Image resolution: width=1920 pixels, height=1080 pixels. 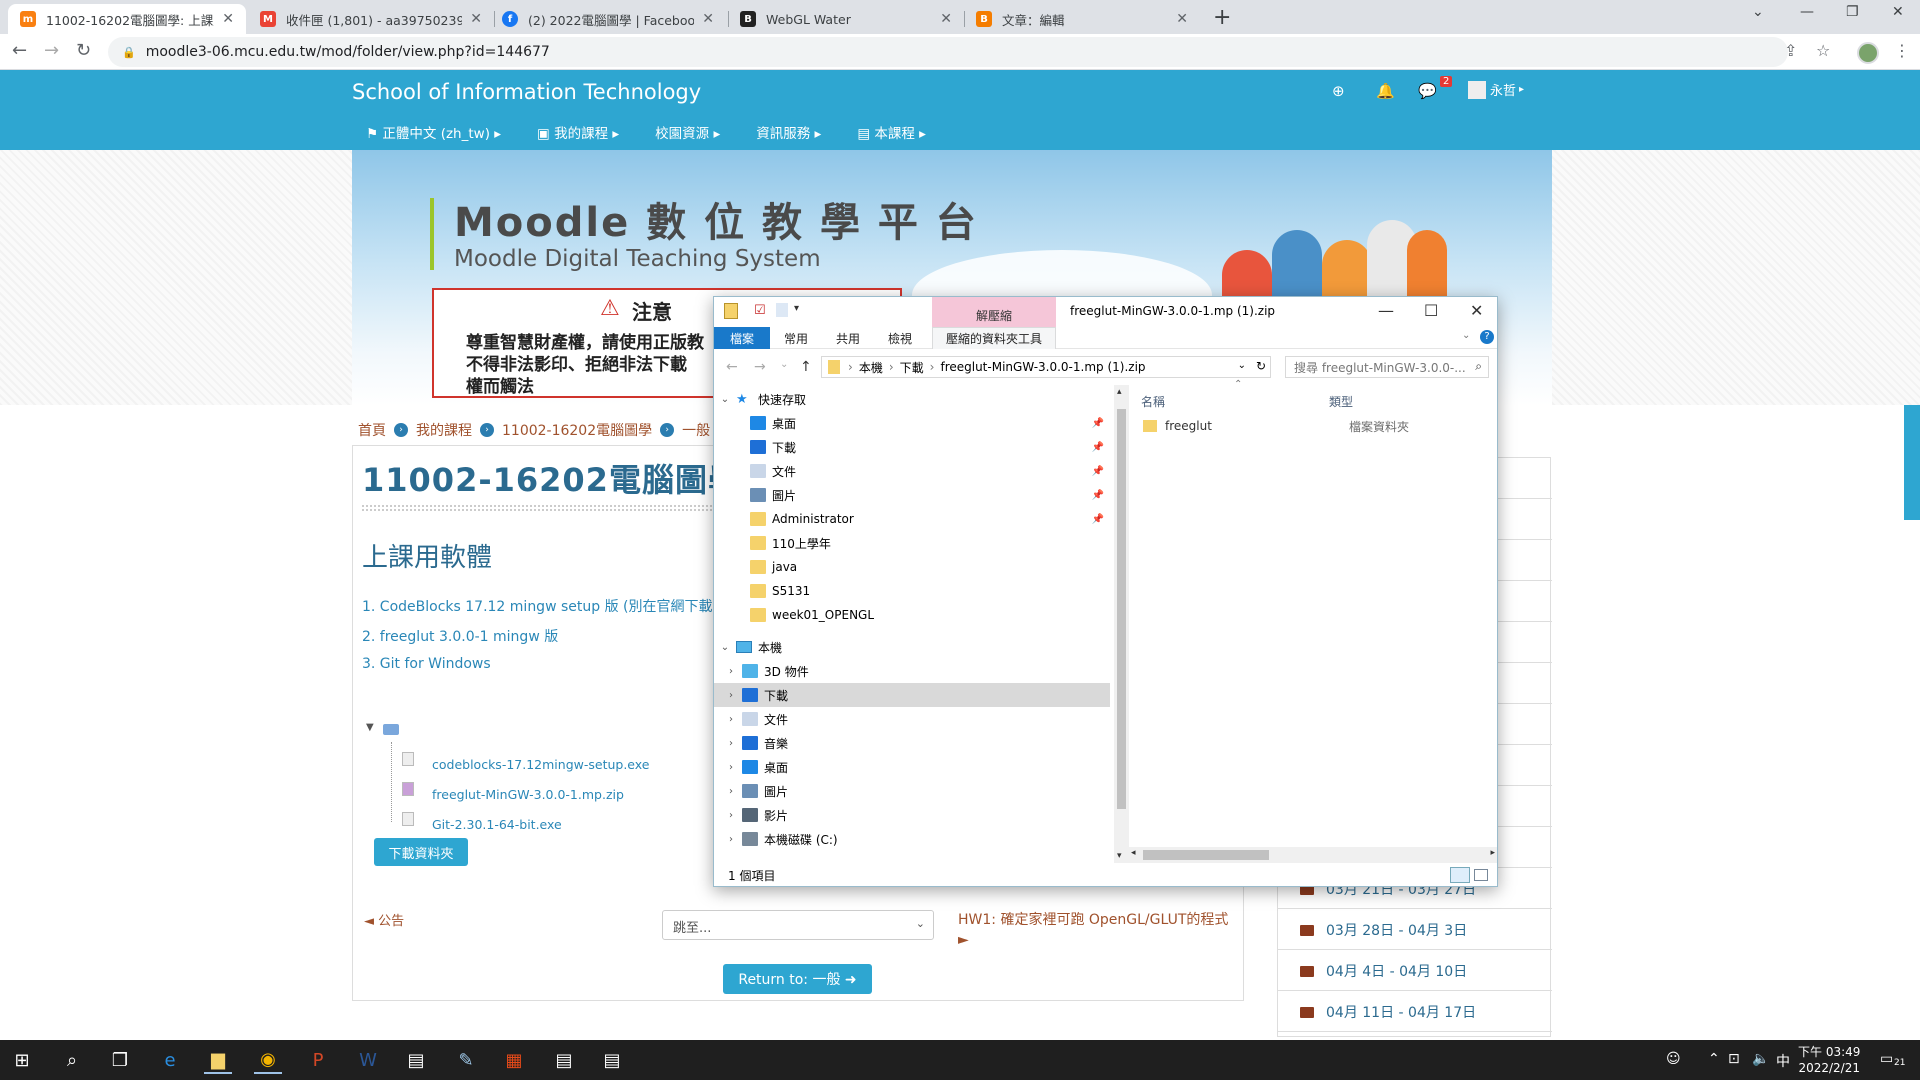 What do you see at coordinates (912, 647) in the screenshot?
I see `nav-this-pc: ⌄ 本機` at bounding box center [912, 647].